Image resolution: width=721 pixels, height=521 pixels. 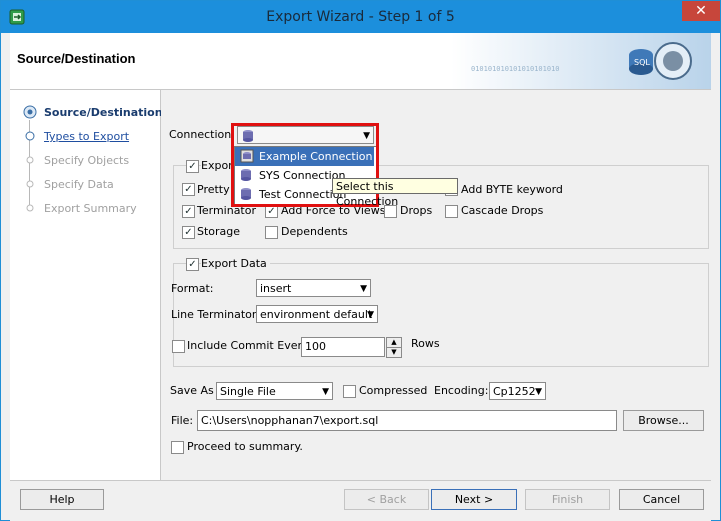 I want to click on line-terminator-value: environment default, so click(x=316, y=314).